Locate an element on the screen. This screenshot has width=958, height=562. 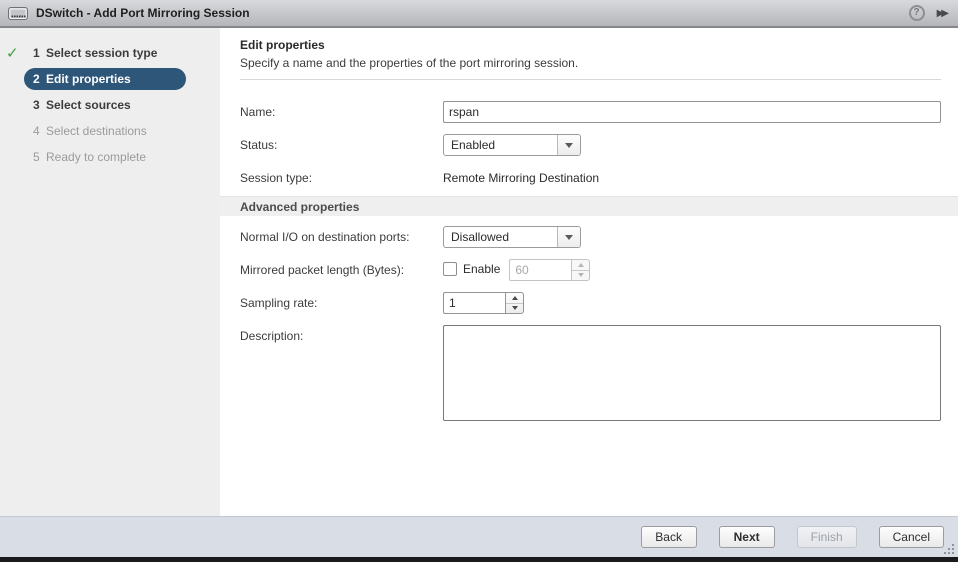
page-title: Edit properties is located at coordinates (282, 45).